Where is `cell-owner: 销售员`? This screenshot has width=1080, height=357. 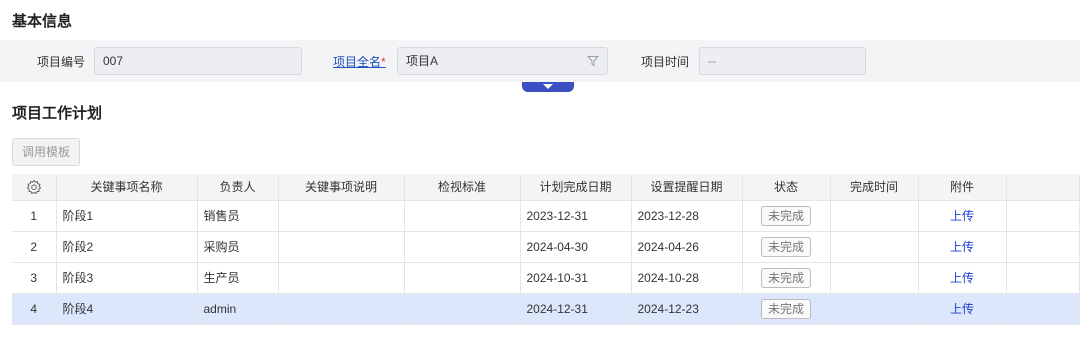
cell-owner: 销售员 is located at coordinates (238, 216).